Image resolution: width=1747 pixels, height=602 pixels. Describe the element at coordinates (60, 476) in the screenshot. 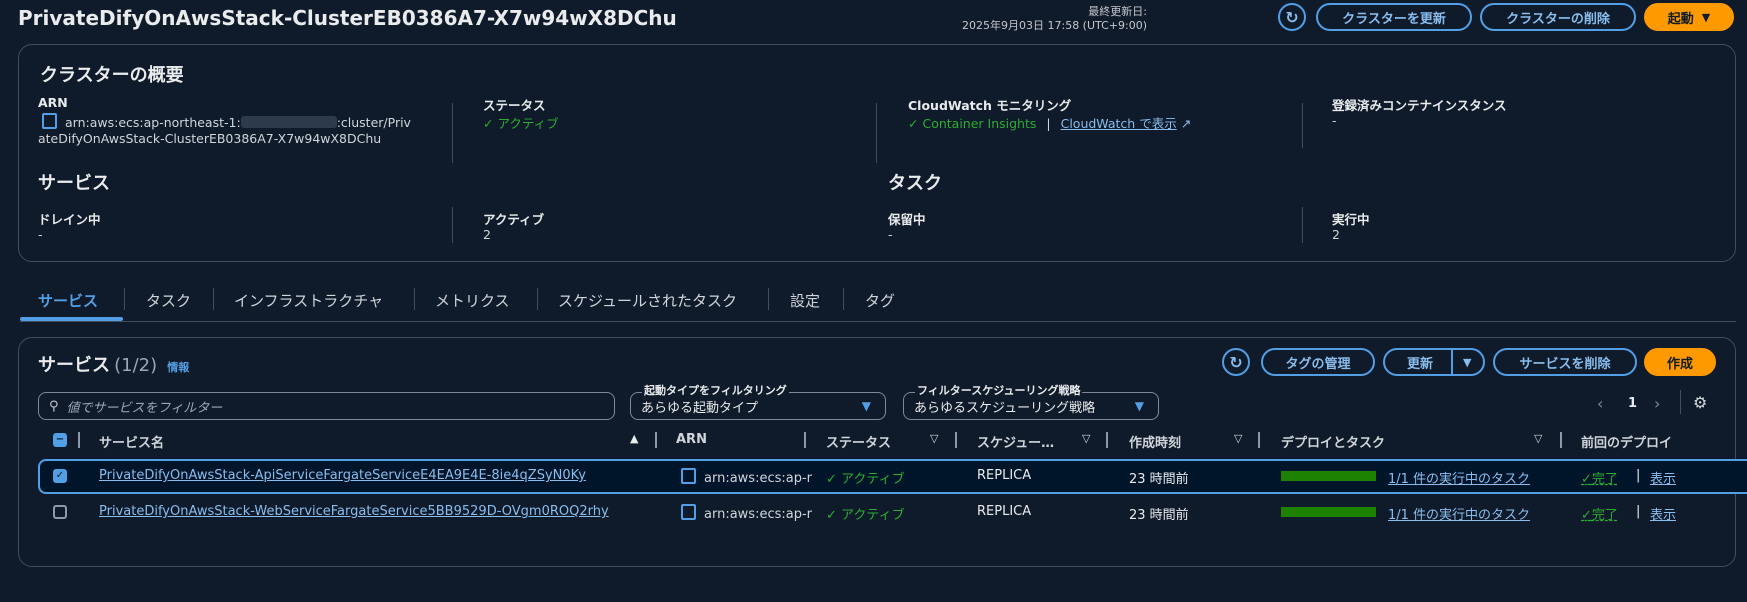

I see `row-checkbox: ✓` at that location.